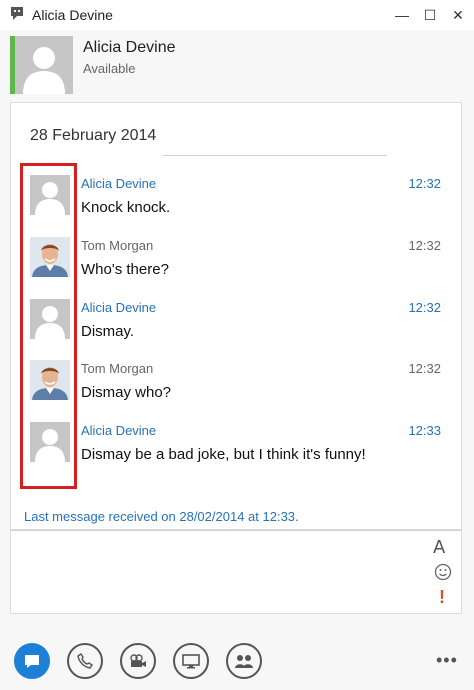 This screenshot has width=474, height=690. Describe the element at coordinates (442, 597) in the screenshot. I see `high-importance-icon: !` at that location.